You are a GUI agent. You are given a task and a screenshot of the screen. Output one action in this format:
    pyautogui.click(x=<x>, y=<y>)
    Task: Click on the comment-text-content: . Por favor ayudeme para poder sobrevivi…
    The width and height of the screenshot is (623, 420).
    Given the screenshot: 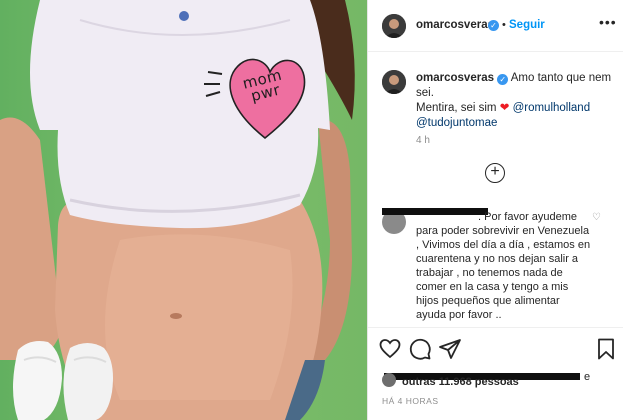 What is the action you would take?
    pyautogui.click(x=503, y=266)
    